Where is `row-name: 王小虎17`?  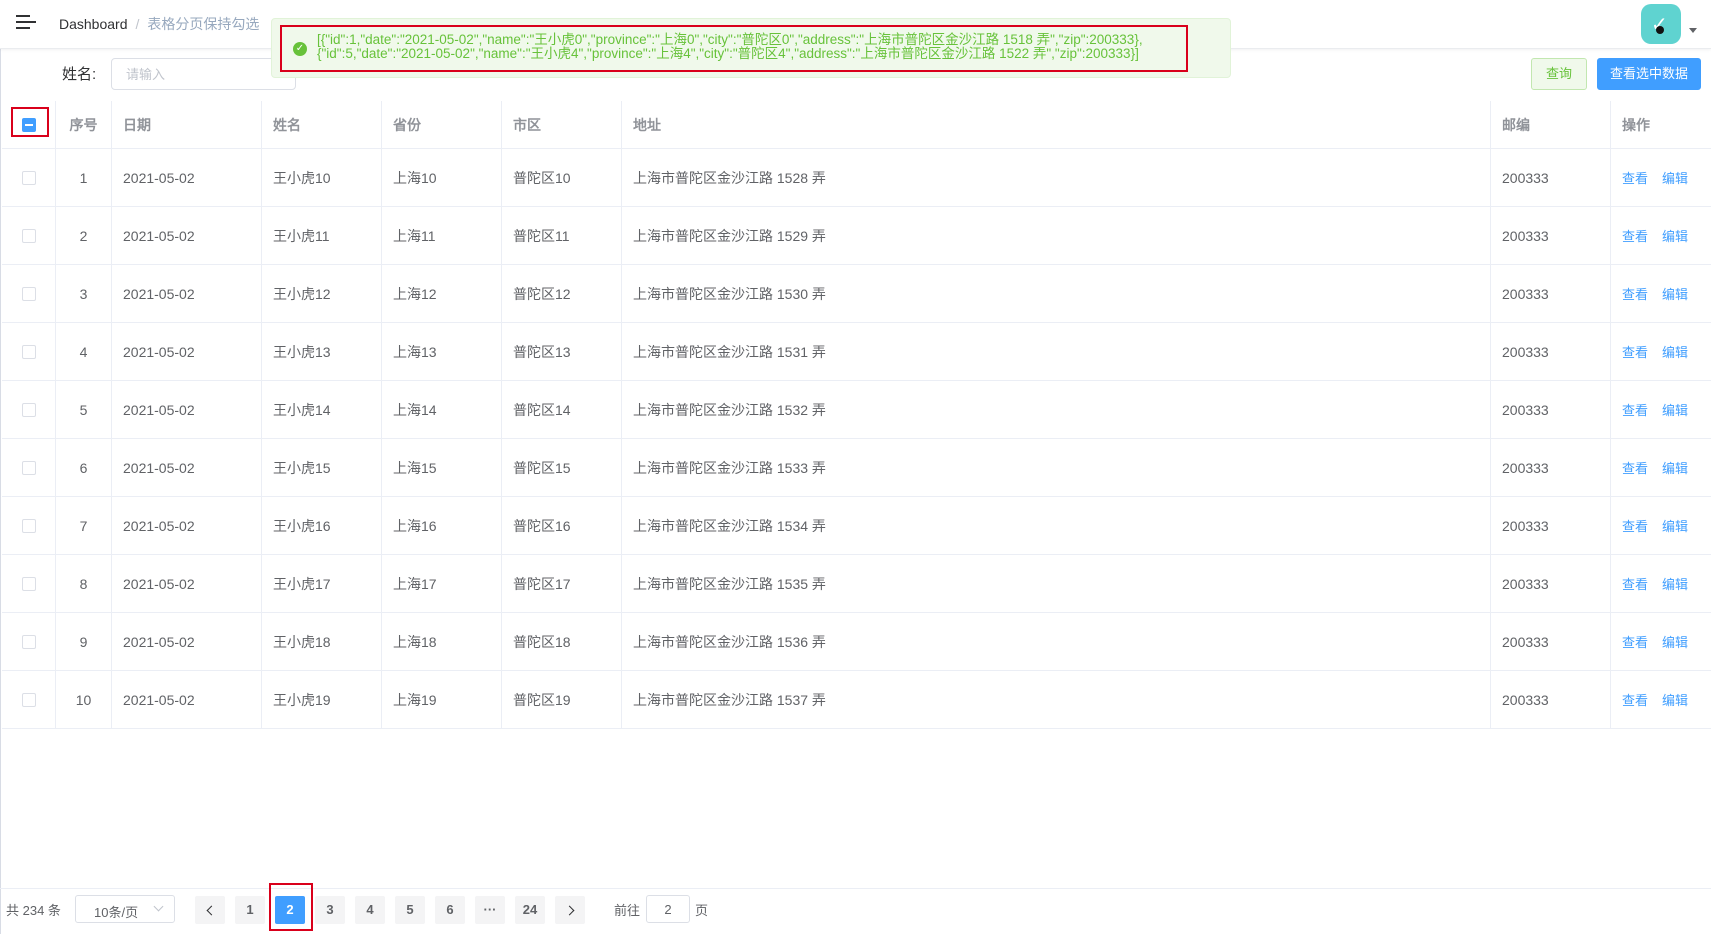
row-name: 王小虎17 is located at coordinates (322, 583).